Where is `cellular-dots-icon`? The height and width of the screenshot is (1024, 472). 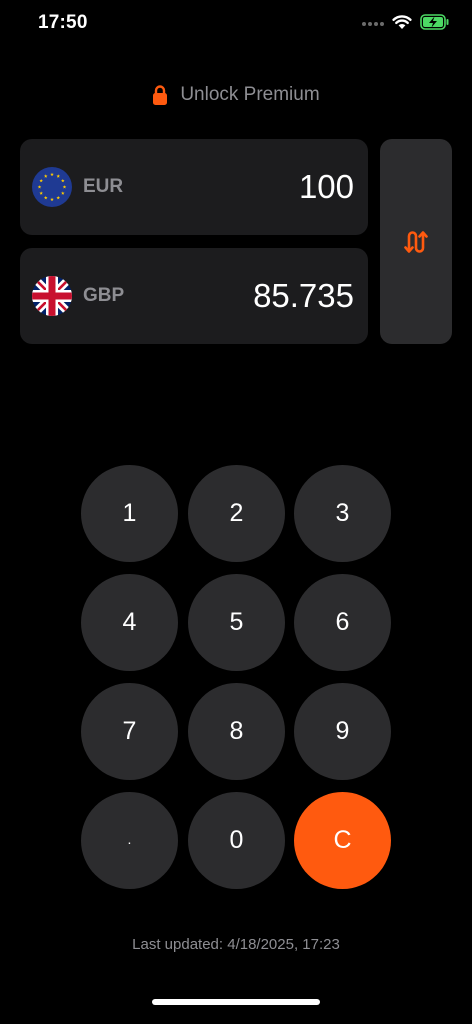
cellular-dots-icon is located at coordinates (373, 24).